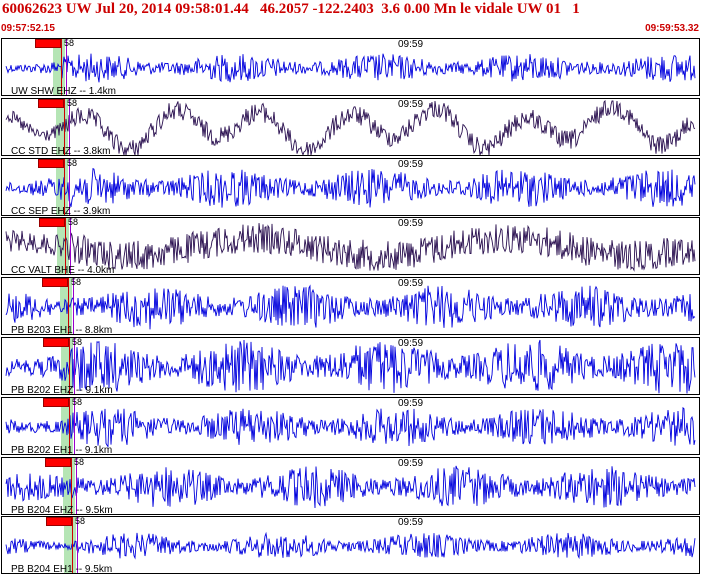 Image resolution: width=703 pixels, height=578 pixels. What do you see at coordinates (28, 28) in the screenshot?
I see `window-start-time: 09:57:52.15` at bounding box center [28, 28].